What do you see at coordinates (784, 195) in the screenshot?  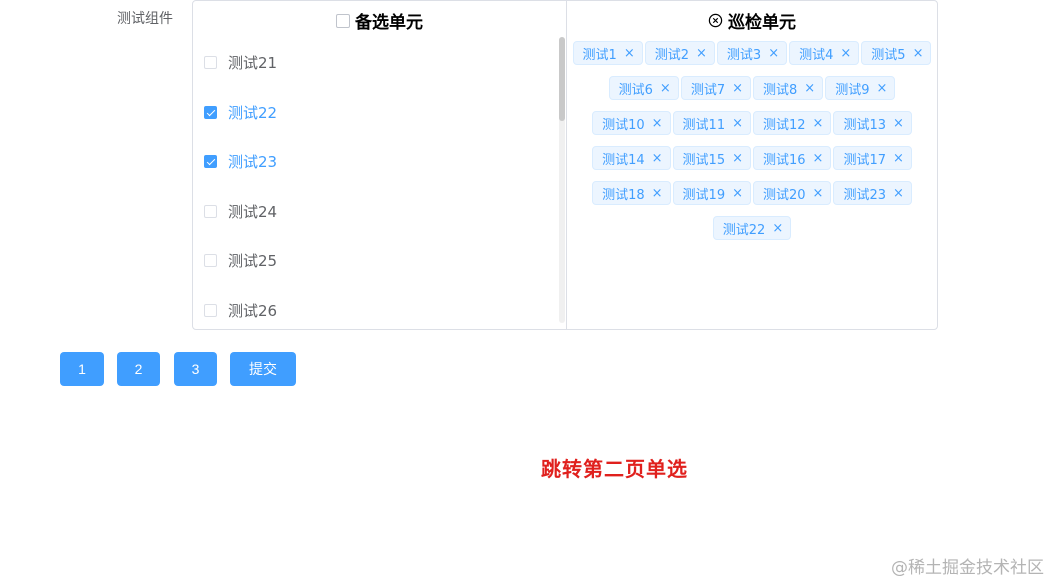 I see `tag-label: 测试20` at bounding box center [784, 195].